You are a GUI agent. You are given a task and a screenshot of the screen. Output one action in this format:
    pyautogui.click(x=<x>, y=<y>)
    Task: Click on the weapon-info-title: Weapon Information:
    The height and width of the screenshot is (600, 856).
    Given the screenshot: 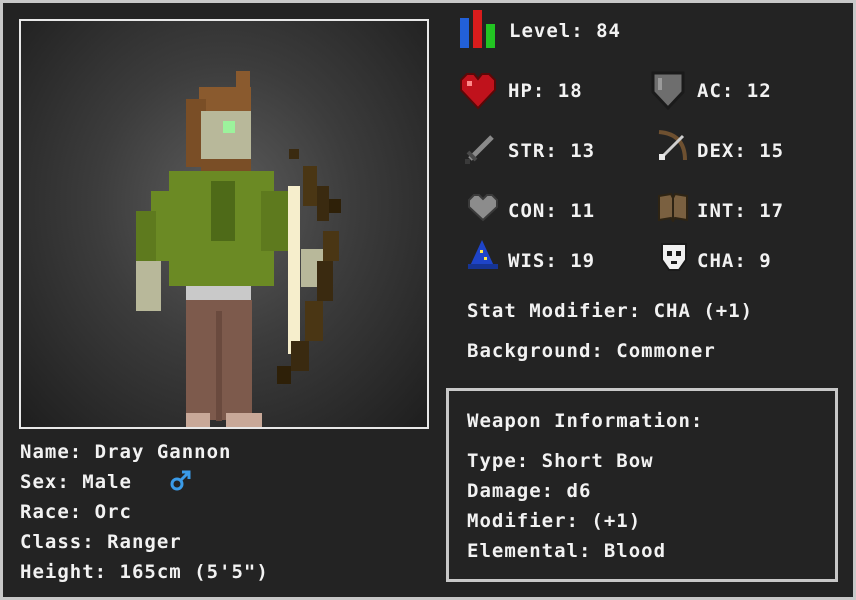 What is the action you would take?
    pyautogui.click(x=585, y=421)
    